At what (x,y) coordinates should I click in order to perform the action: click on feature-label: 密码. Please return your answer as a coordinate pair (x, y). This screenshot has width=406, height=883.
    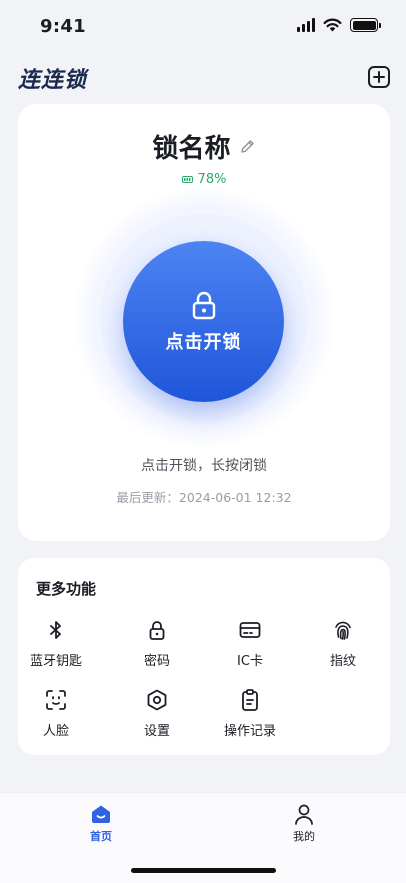
    Looking at the image, I should click on (156, 661).